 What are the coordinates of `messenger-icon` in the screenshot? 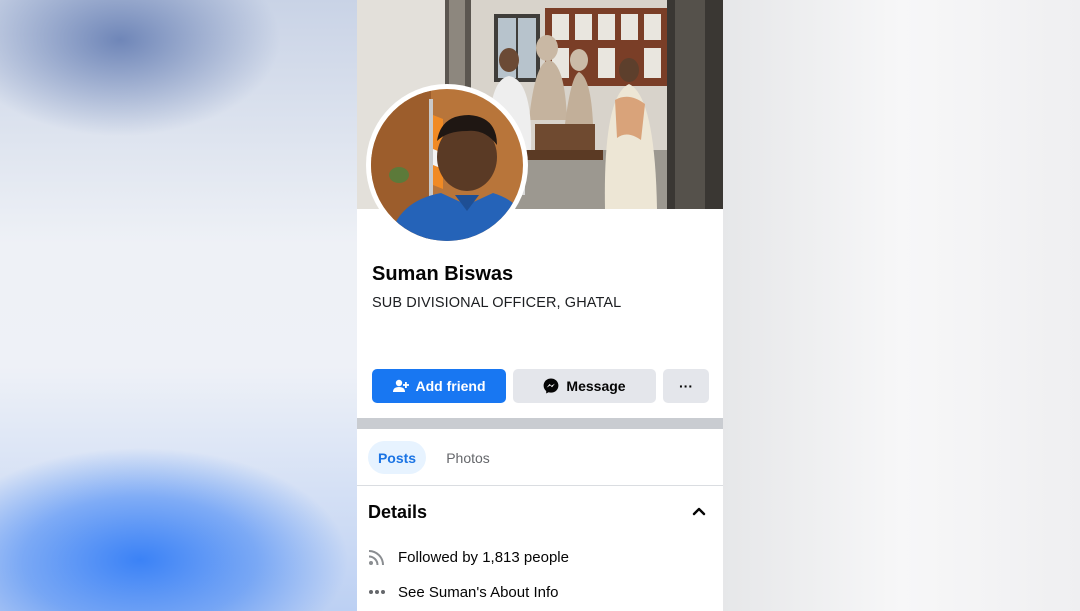 It's located at (551, 386).